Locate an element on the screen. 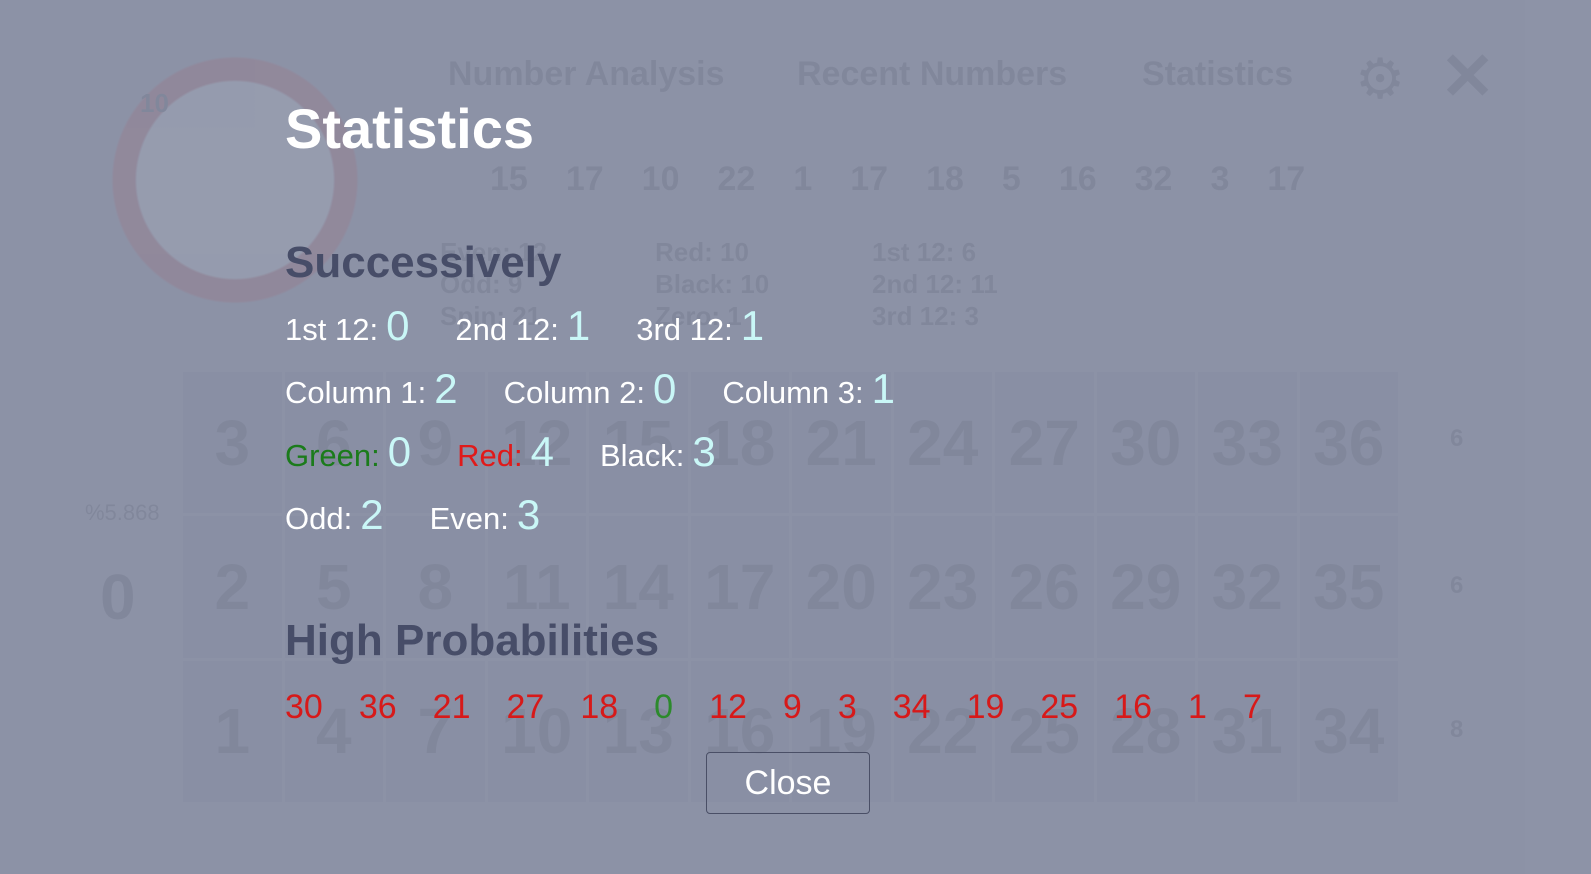 The height and width of the screenshot is (874, 1591). parity-row: Odd: 2 Even: 3 is located at coordinates (435, 515).